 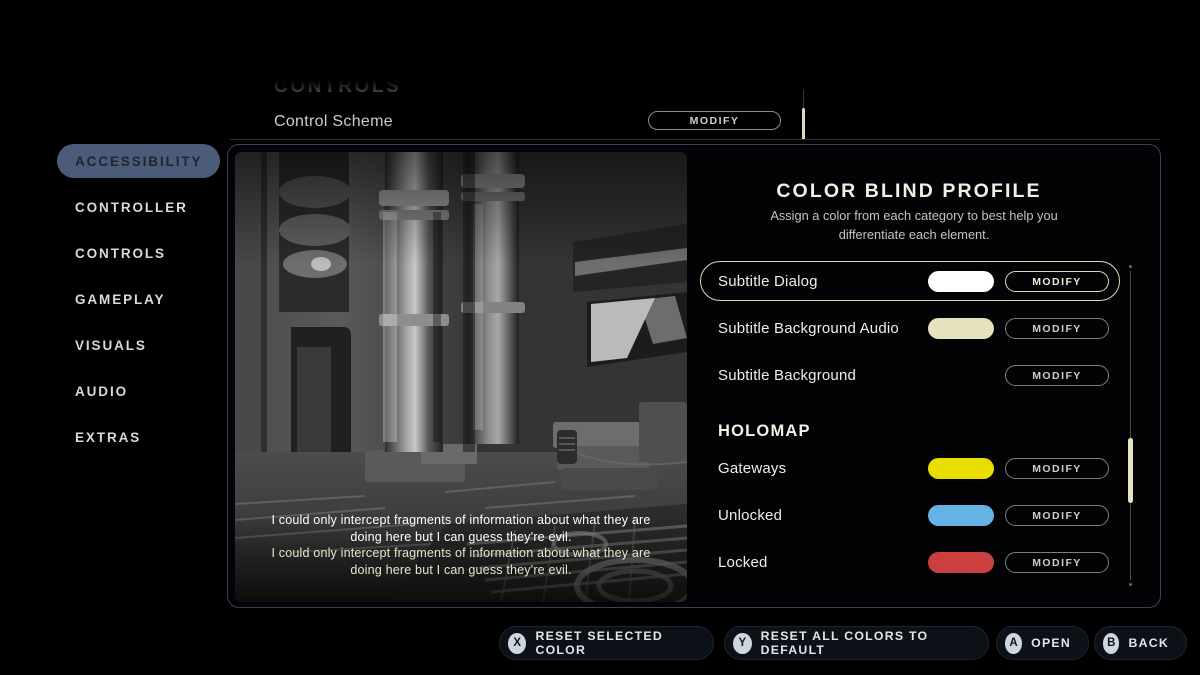 I want to click on sidebar-item-label: EXTRAS, so click(x=108, y=437).